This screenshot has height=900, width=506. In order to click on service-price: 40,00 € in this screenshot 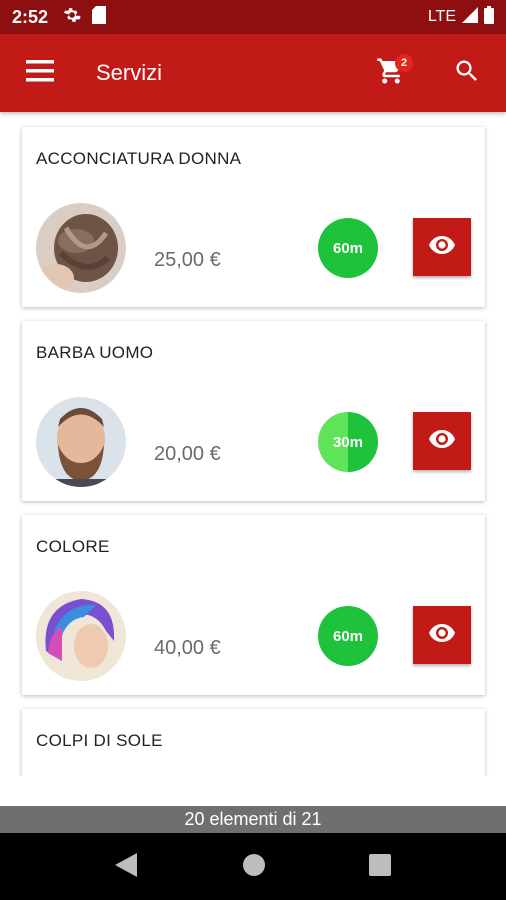, I will do `click(187, 648)`.